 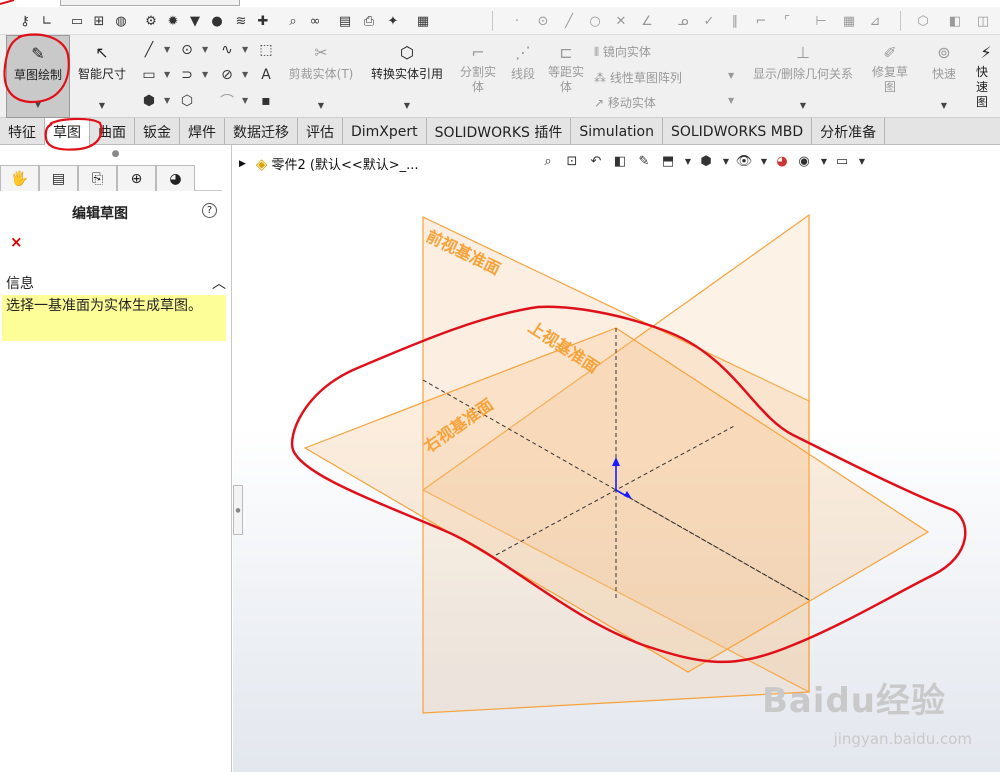 I want to click on zoom-fit-icon: ⌕, so click(x=548, y=161).